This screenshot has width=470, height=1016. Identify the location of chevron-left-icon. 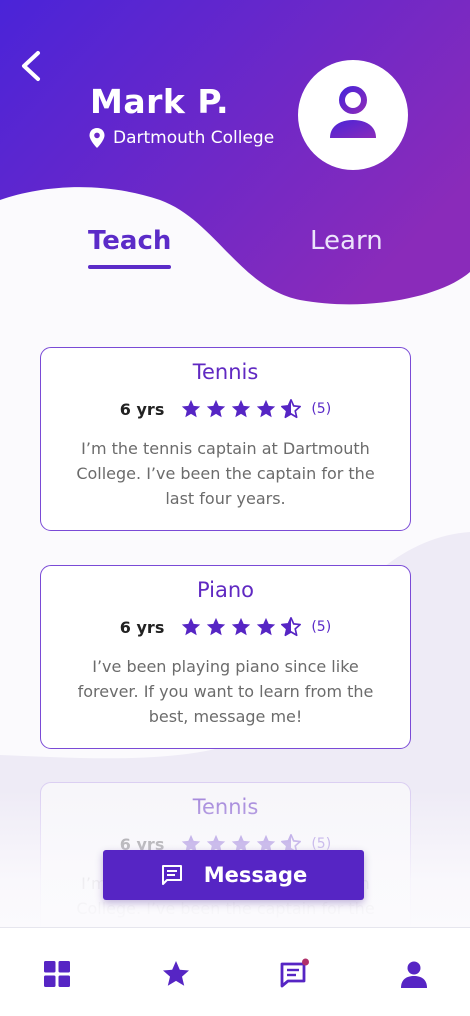
(31, 66).